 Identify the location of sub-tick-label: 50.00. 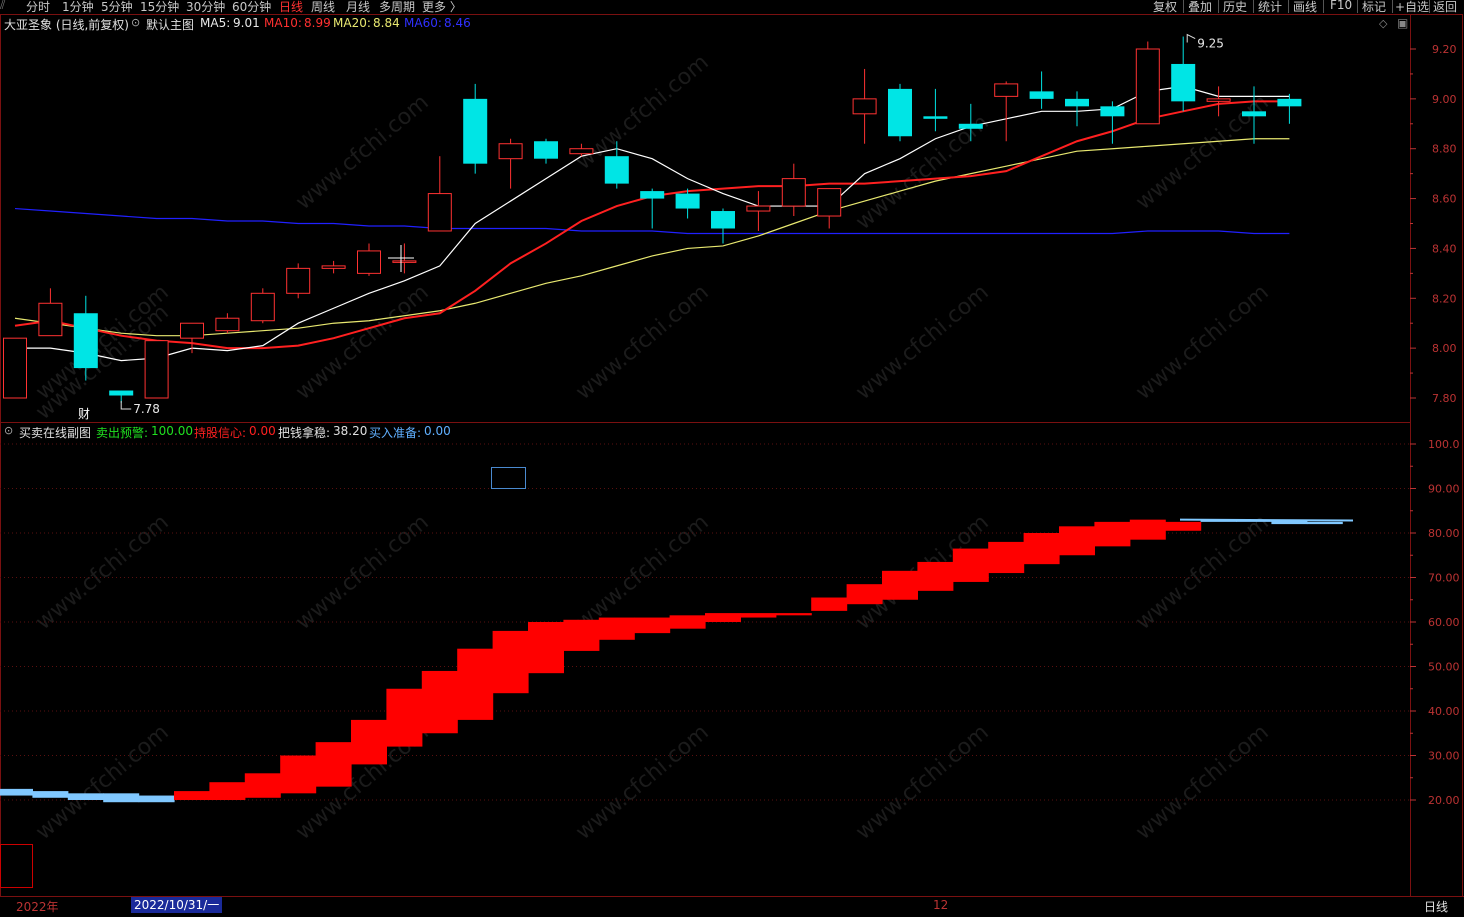
(1444, 667).